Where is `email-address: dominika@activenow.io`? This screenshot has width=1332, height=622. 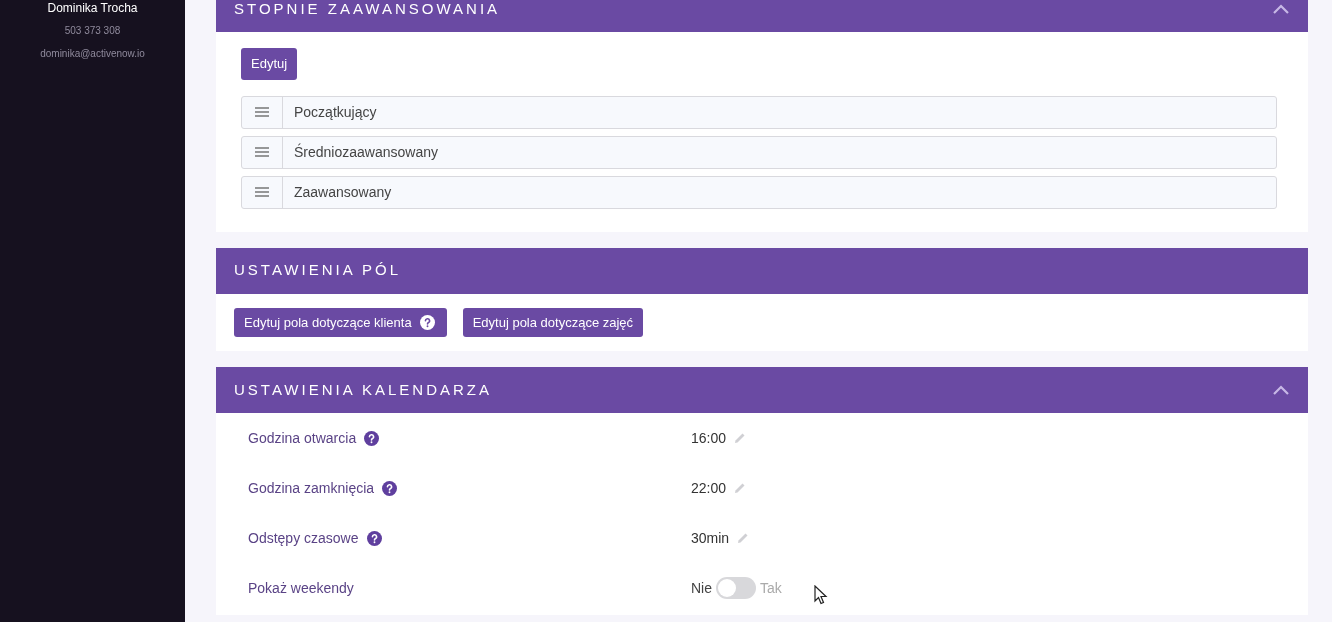 email-address: dominika@activenow.io is located at coordinates (92, 54).